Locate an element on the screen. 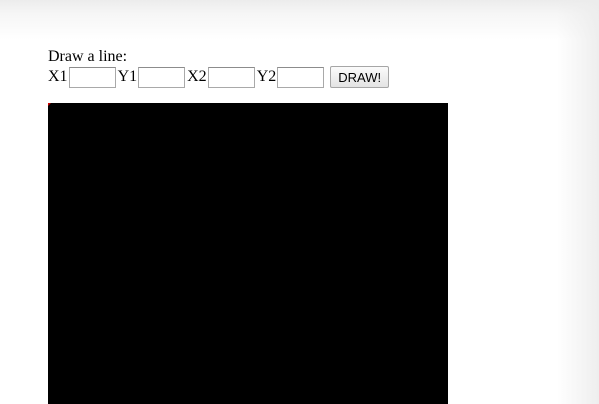 This screenshot has width=599, height=404. y2-input is located at coordinates (301, 77).